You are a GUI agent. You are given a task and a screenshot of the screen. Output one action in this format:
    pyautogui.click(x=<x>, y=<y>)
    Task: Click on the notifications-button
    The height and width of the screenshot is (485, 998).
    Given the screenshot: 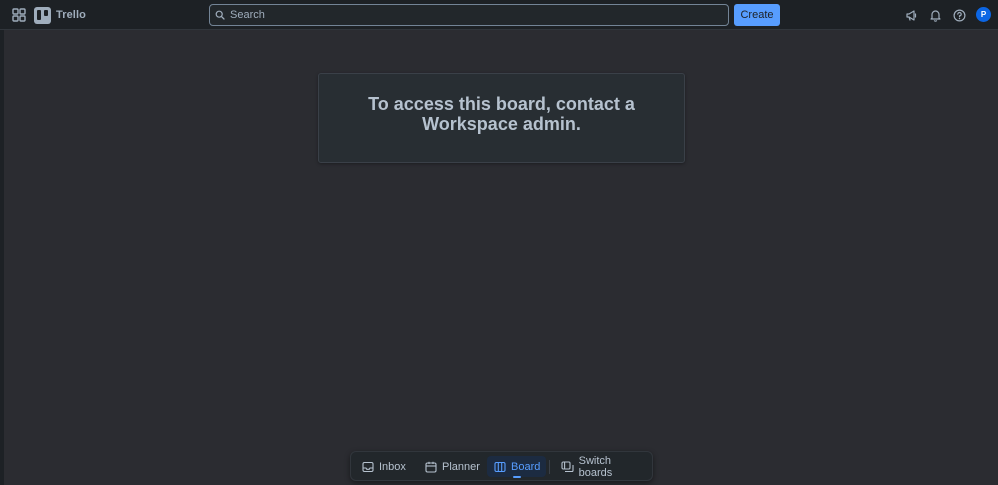 What is the action you would take?
    pyautogui.click(x=935, y=15)
    